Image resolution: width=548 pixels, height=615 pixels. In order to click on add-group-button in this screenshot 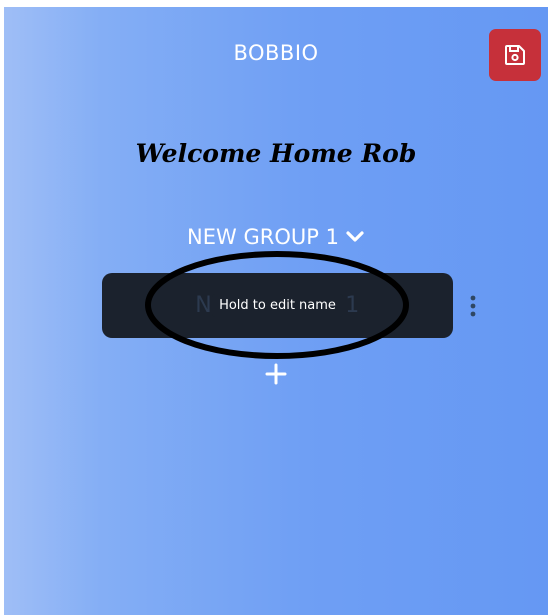, I will do `click(276, 374)`.